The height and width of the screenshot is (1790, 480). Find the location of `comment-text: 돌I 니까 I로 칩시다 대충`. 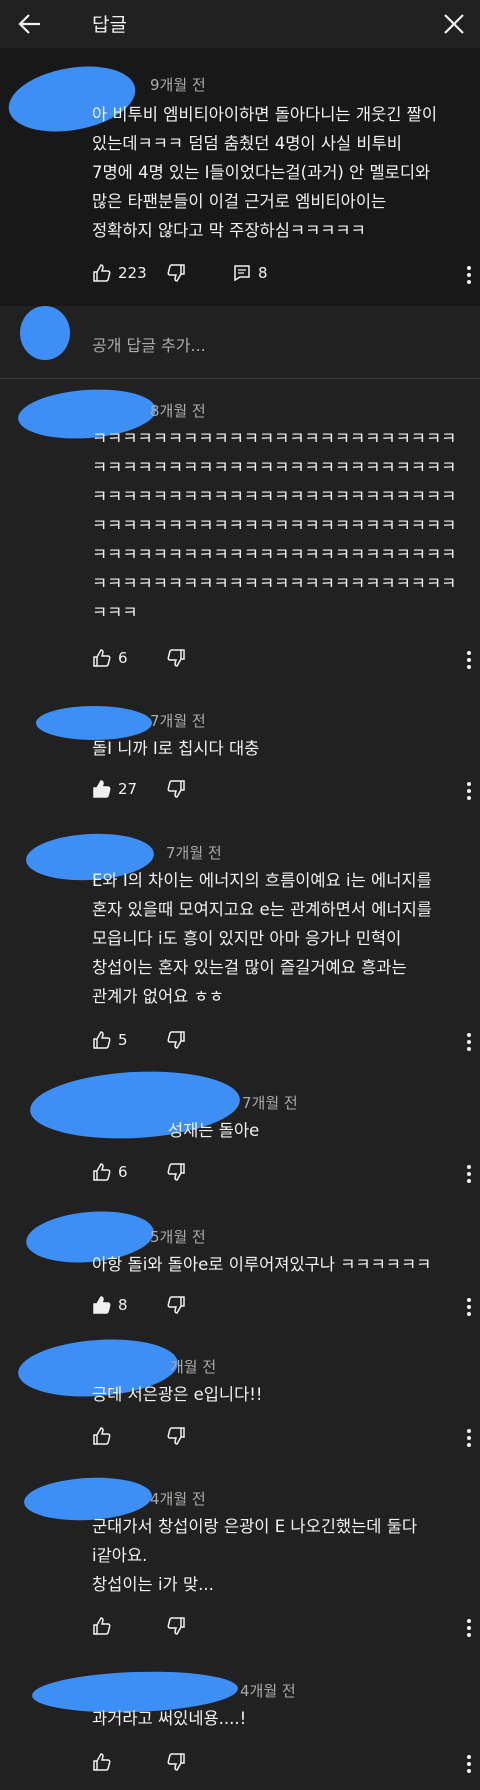

comment-text: 돌I 니까 I로 칩시다 대충 is located at coordinates (176, 748).